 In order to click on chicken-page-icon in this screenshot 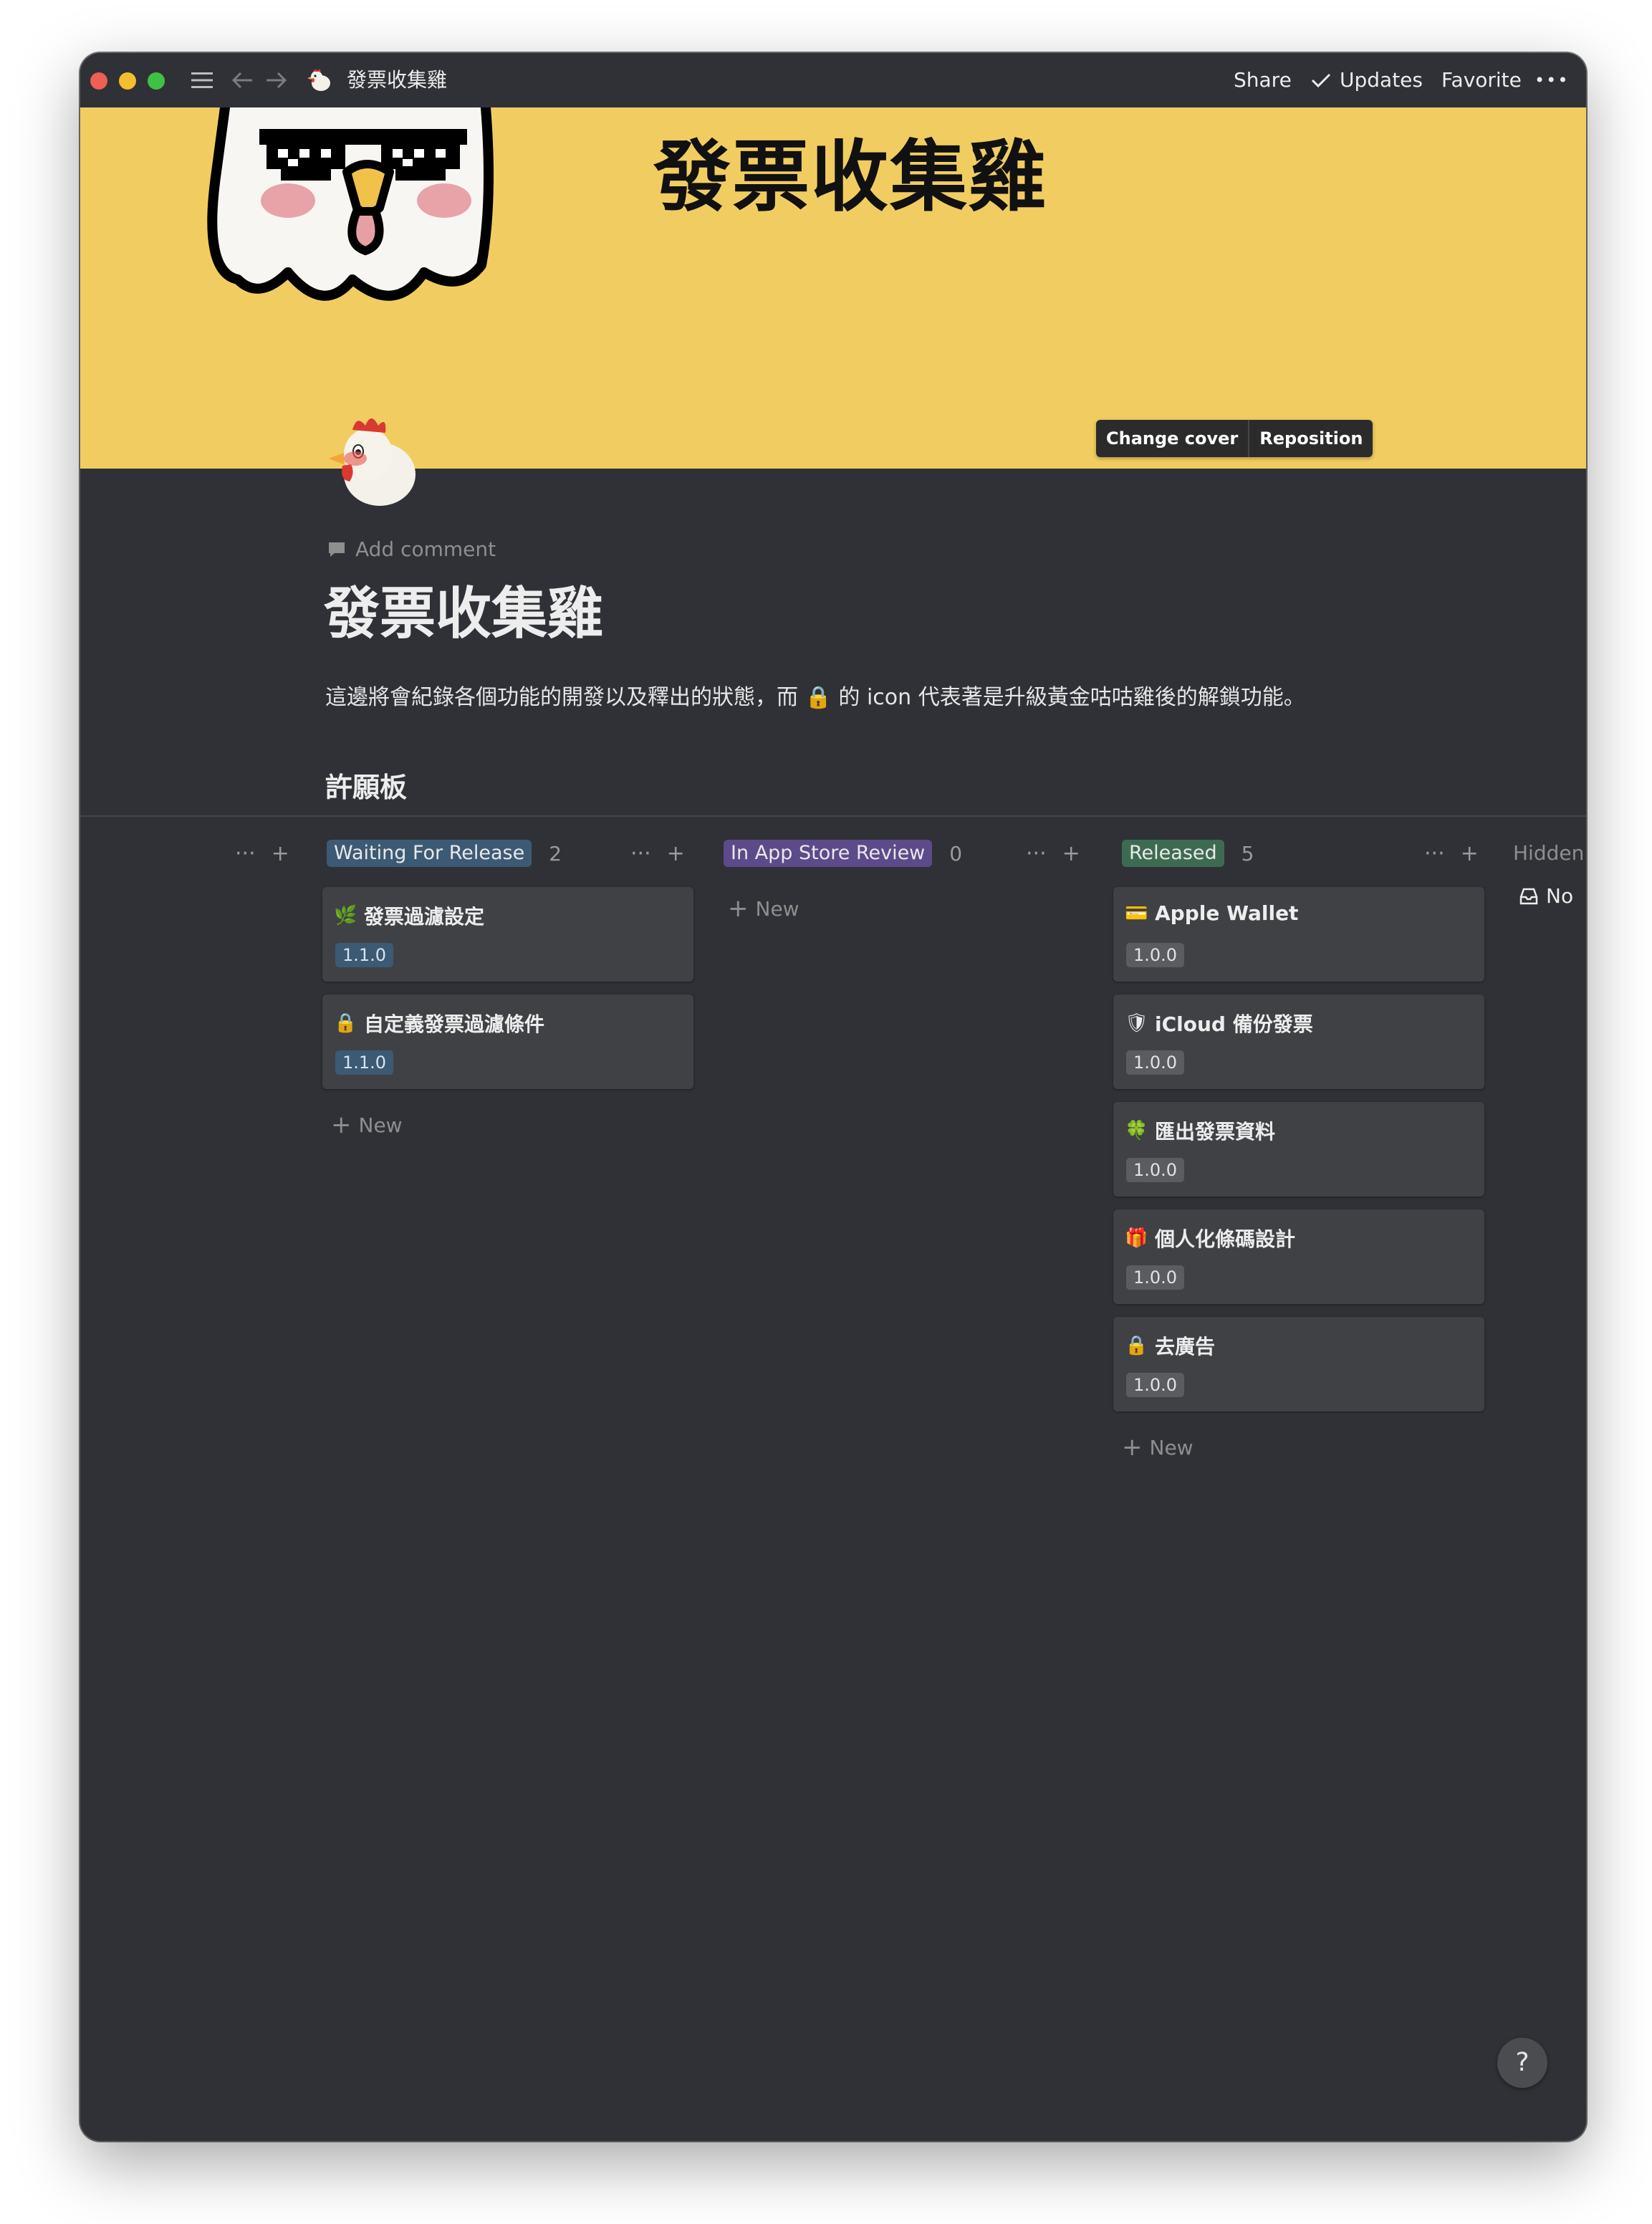, I will do `click(371, 461)`.